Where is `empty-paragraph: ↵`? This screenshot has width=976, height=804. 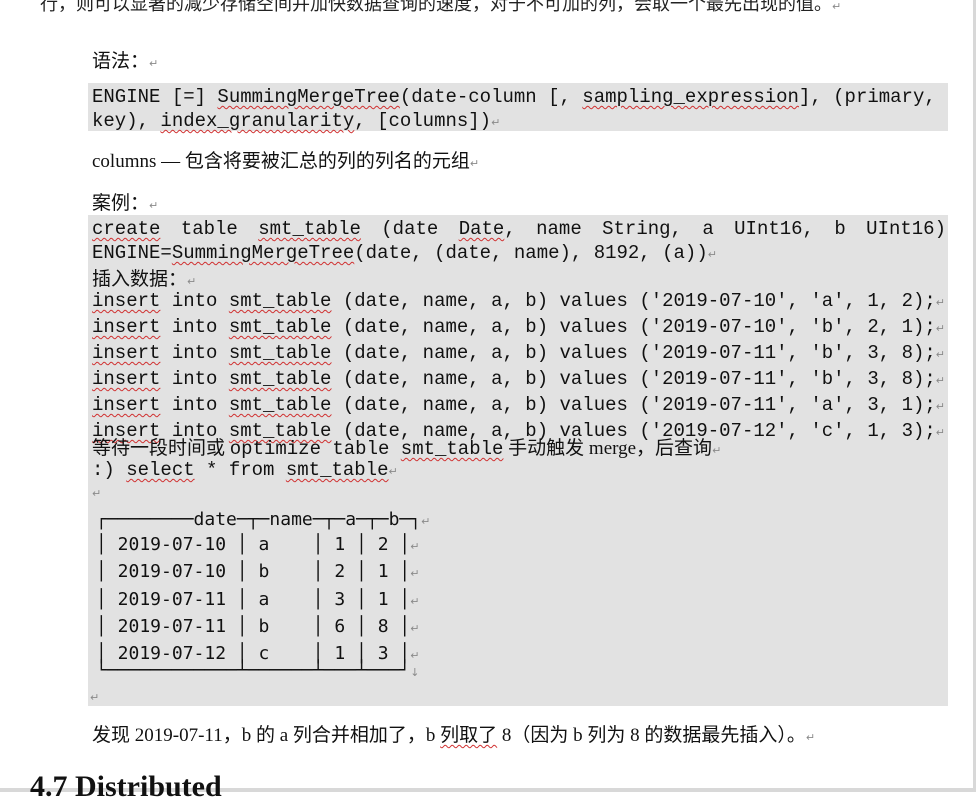
empty-paragraph: ↵ is located at coordinates (97, 493).